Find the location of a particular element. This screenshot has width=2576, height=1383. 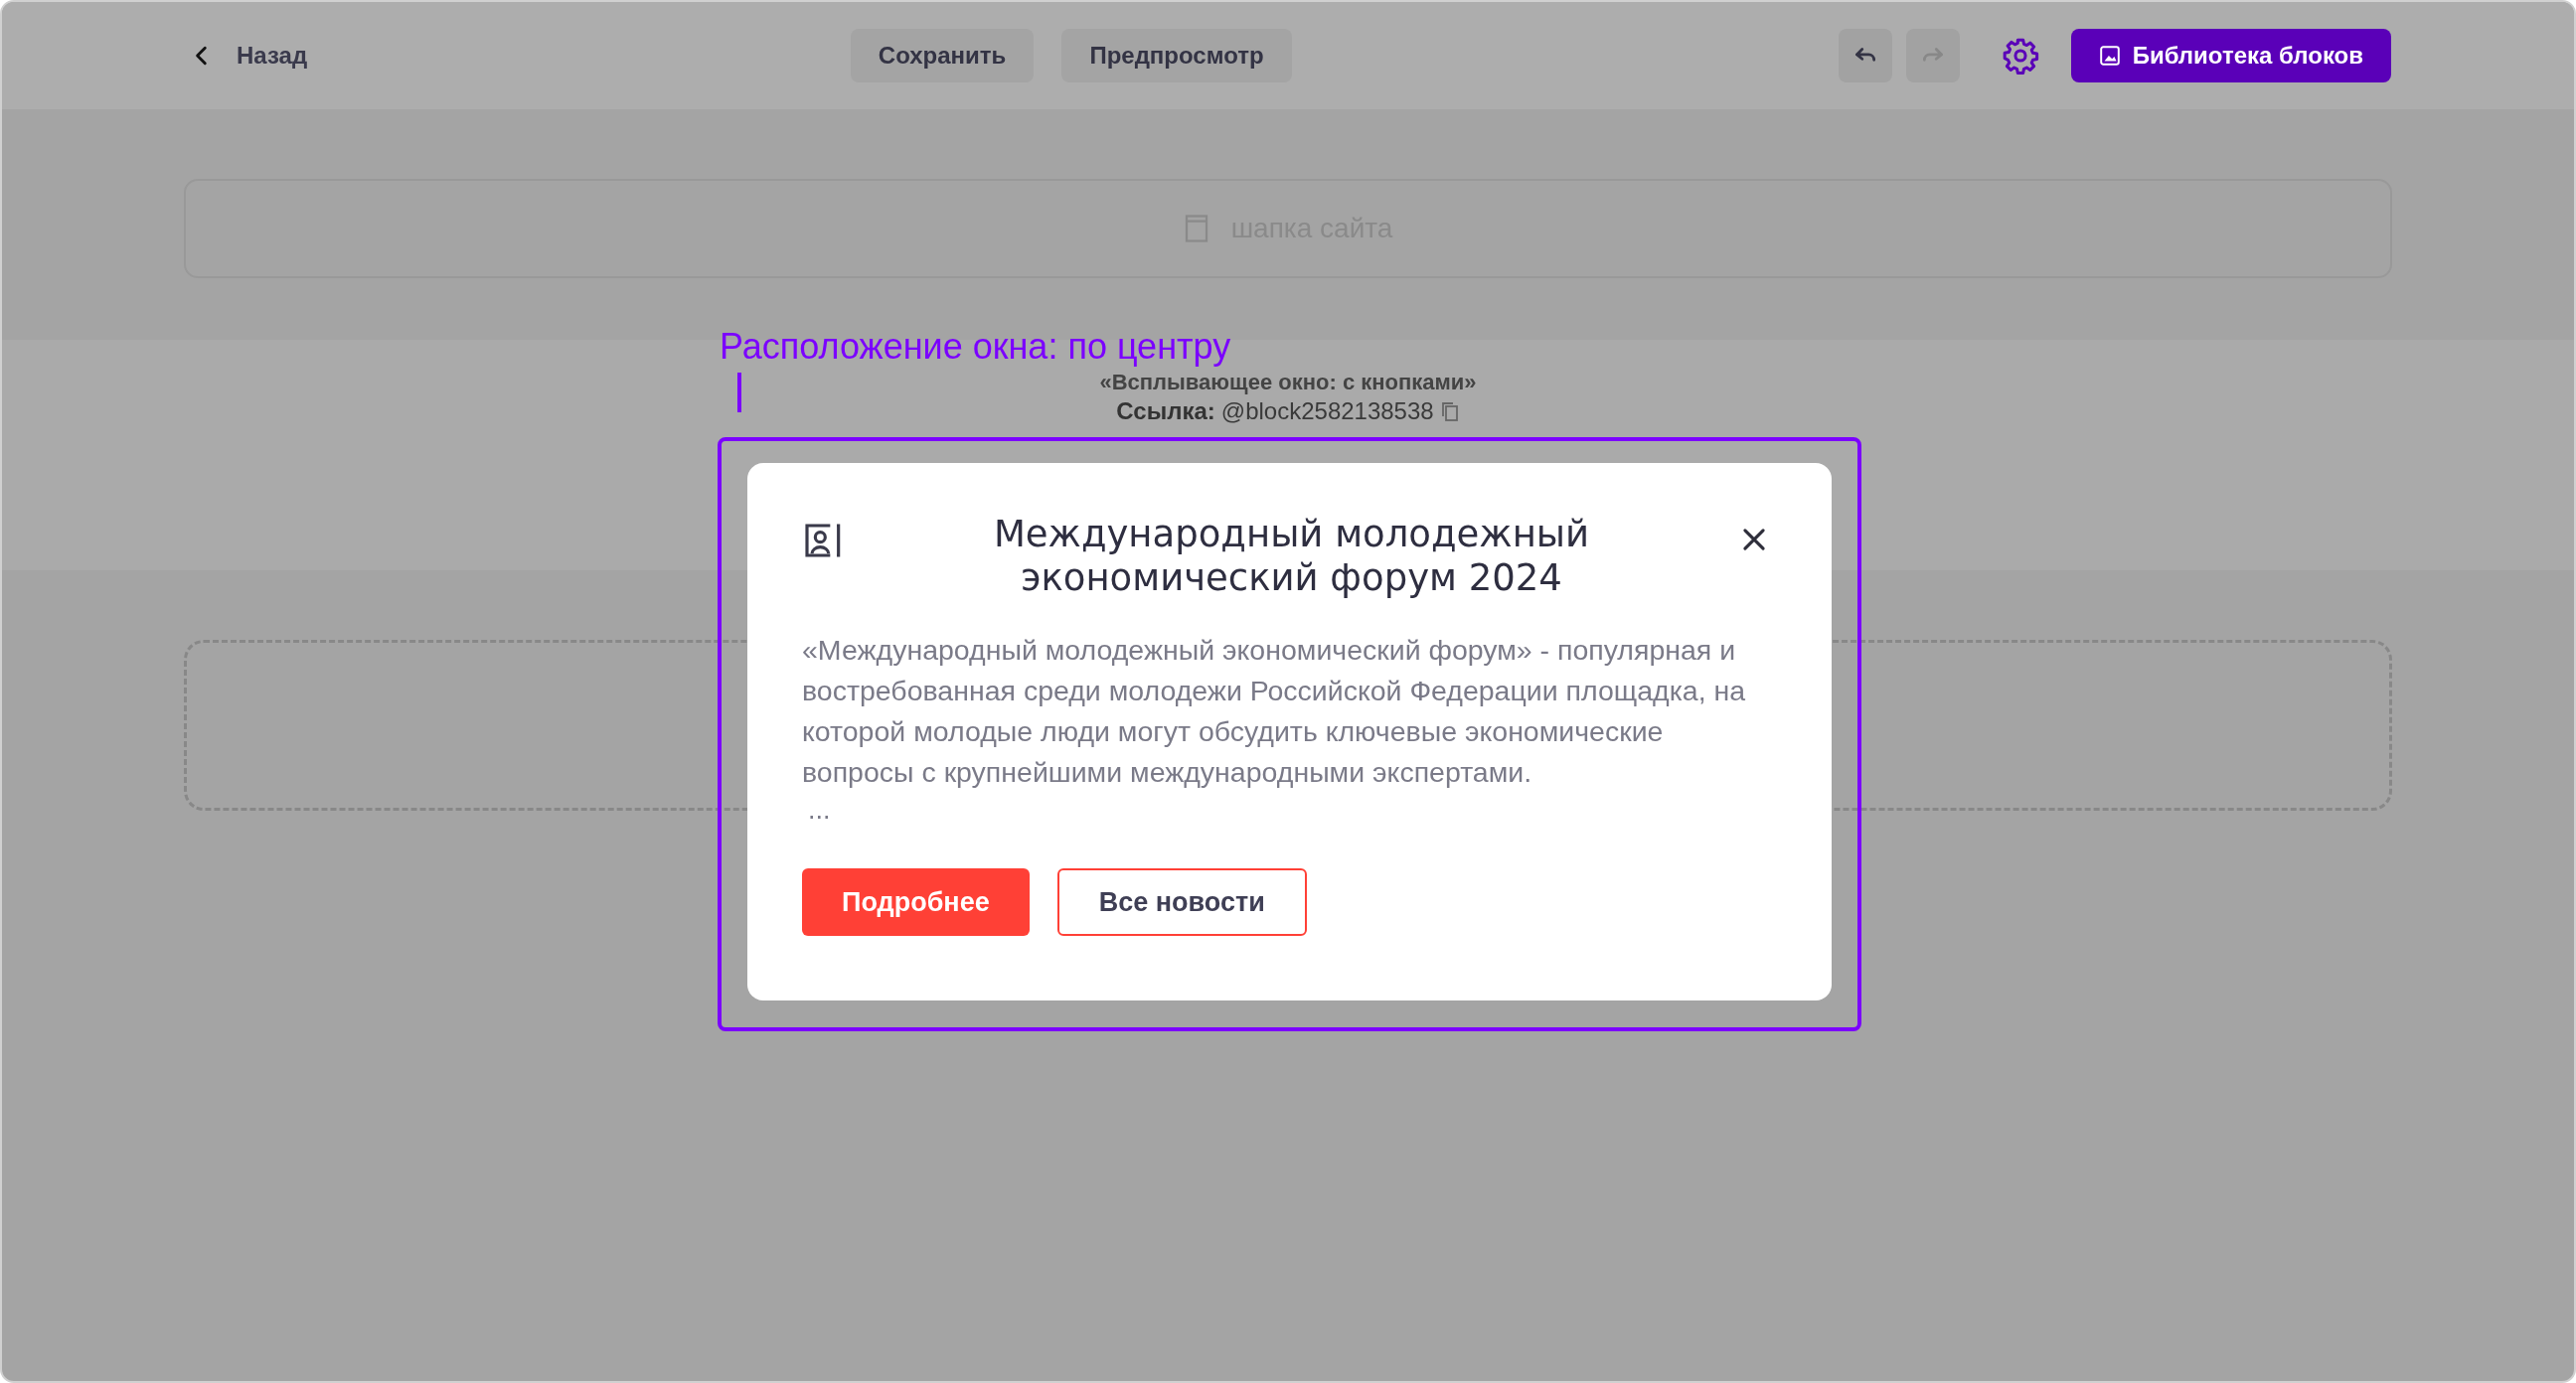

image-icon is located at coordinates (2109, 56).